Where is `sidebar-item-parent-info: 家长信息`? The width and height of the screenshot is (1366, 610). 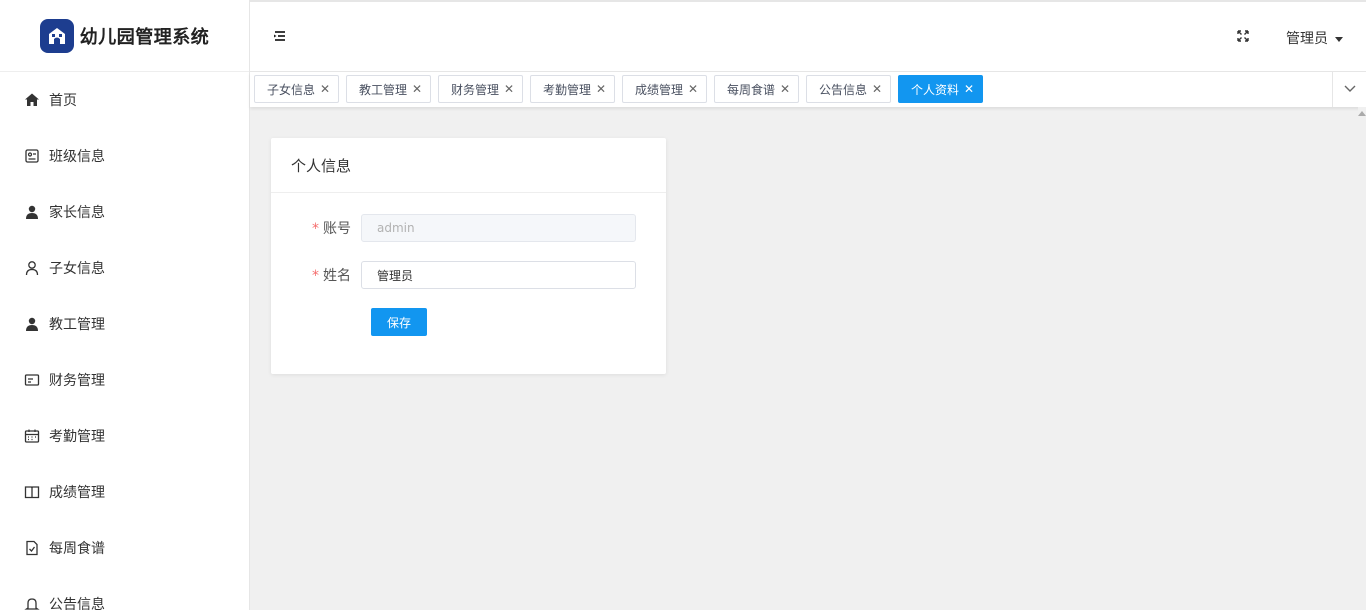
sidebar-item-parent-info: 家长信息 is located at coordinates (124, 212).